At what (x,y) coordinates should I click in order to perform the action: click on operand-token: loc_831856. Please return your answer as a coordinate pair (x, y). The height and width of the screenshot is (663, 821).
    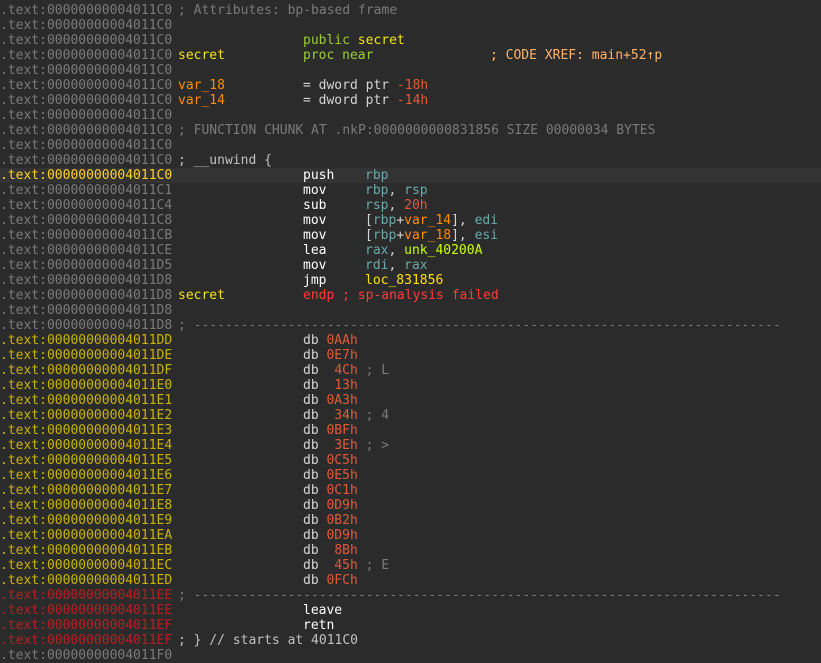
    Looking at the image, I should click on (404, 280).